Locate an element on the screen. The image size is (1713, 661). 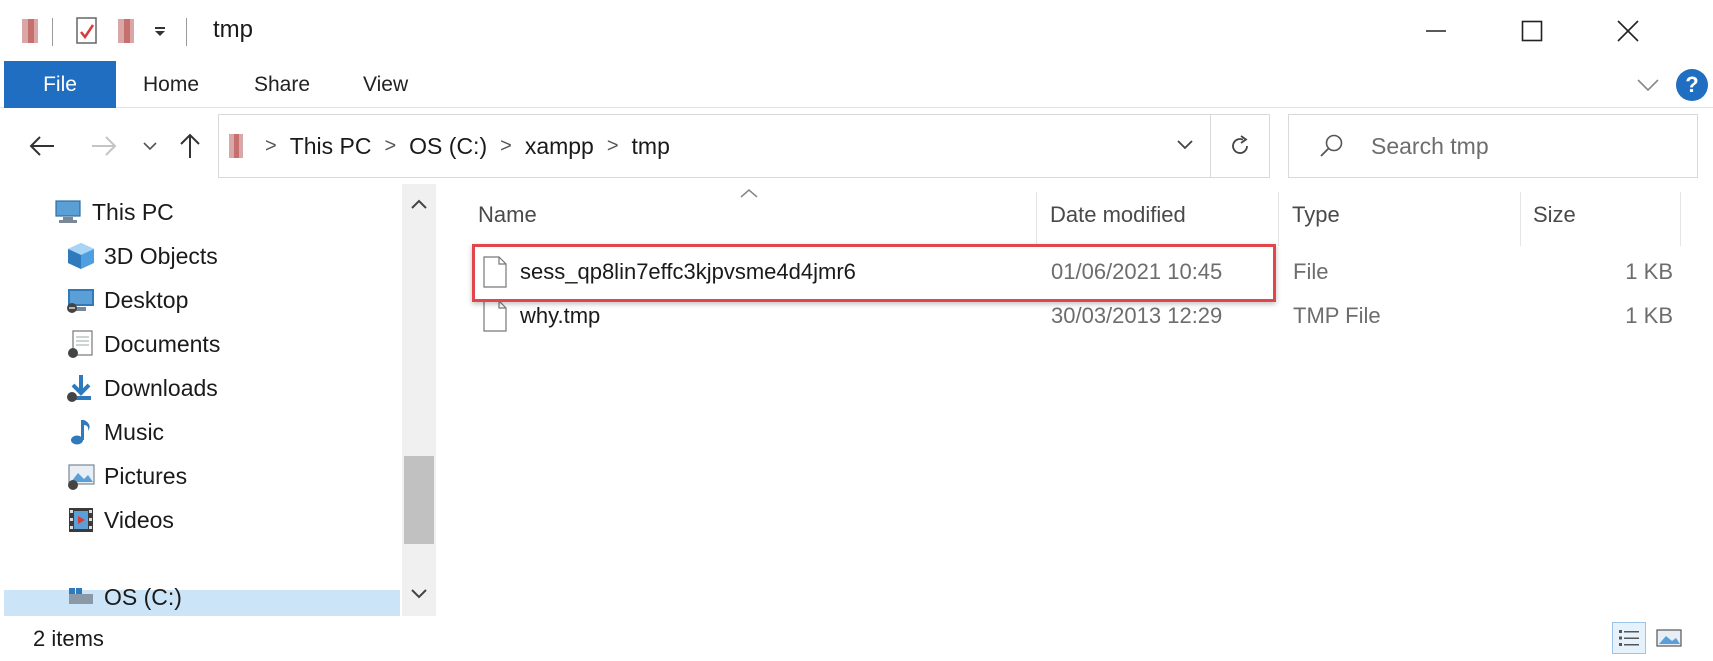
maximize-button is located at coordinates (1532, 30).